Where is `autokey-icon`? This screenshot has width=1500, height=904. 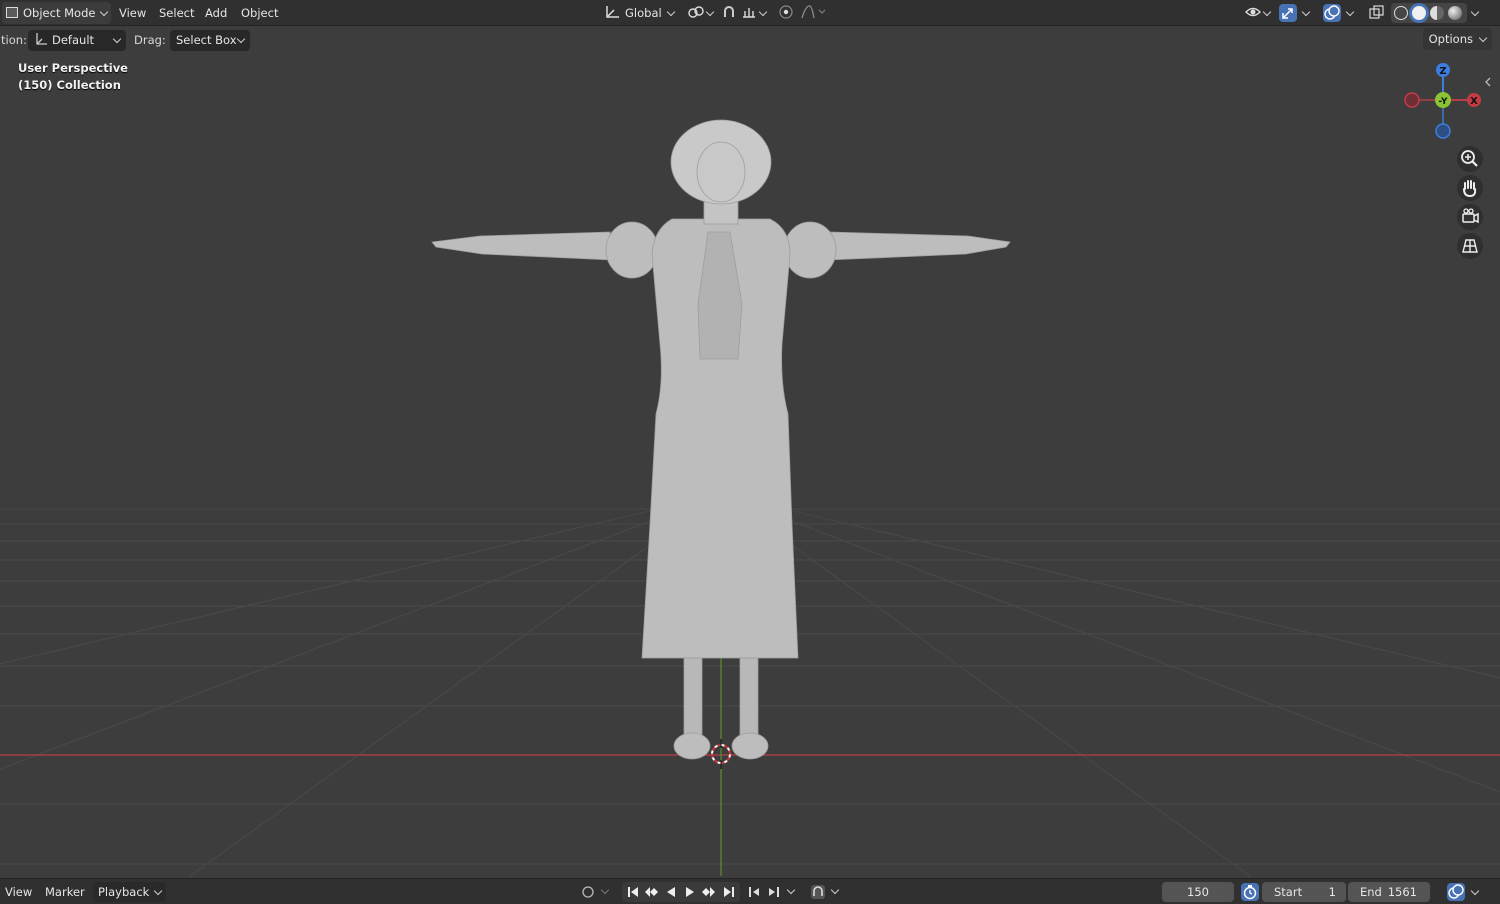 autokey-icon is located at coordinates (818, 892).